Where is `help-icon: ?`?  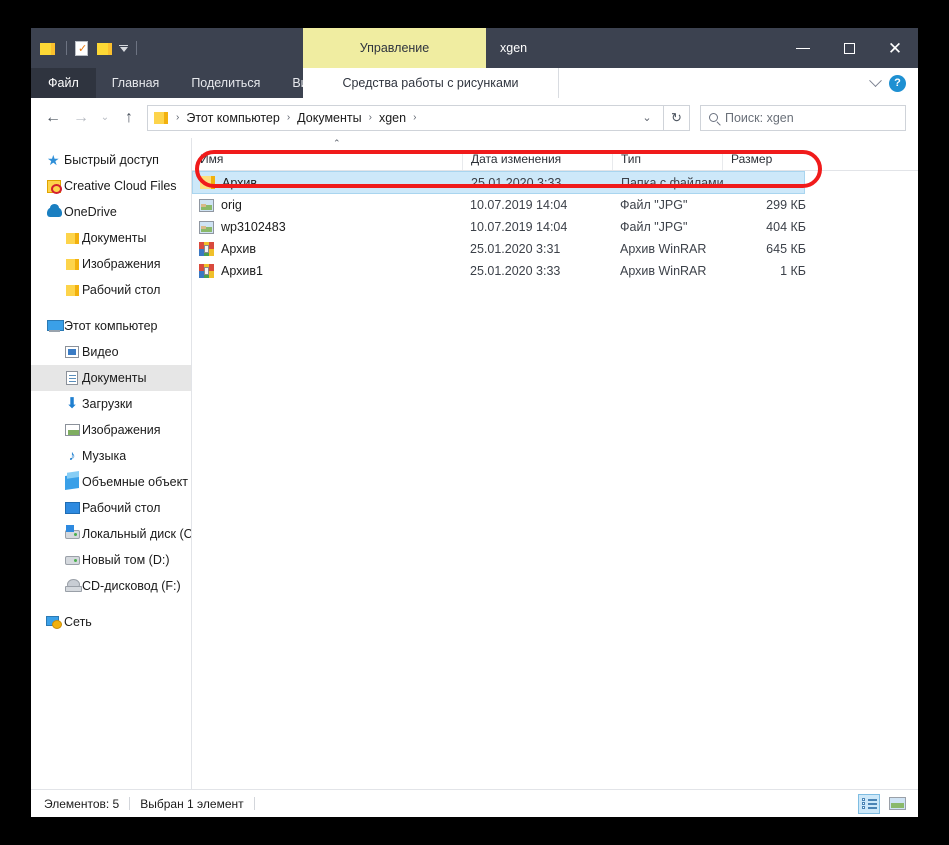
help-icon: ? is located at coordinates (897, 83).